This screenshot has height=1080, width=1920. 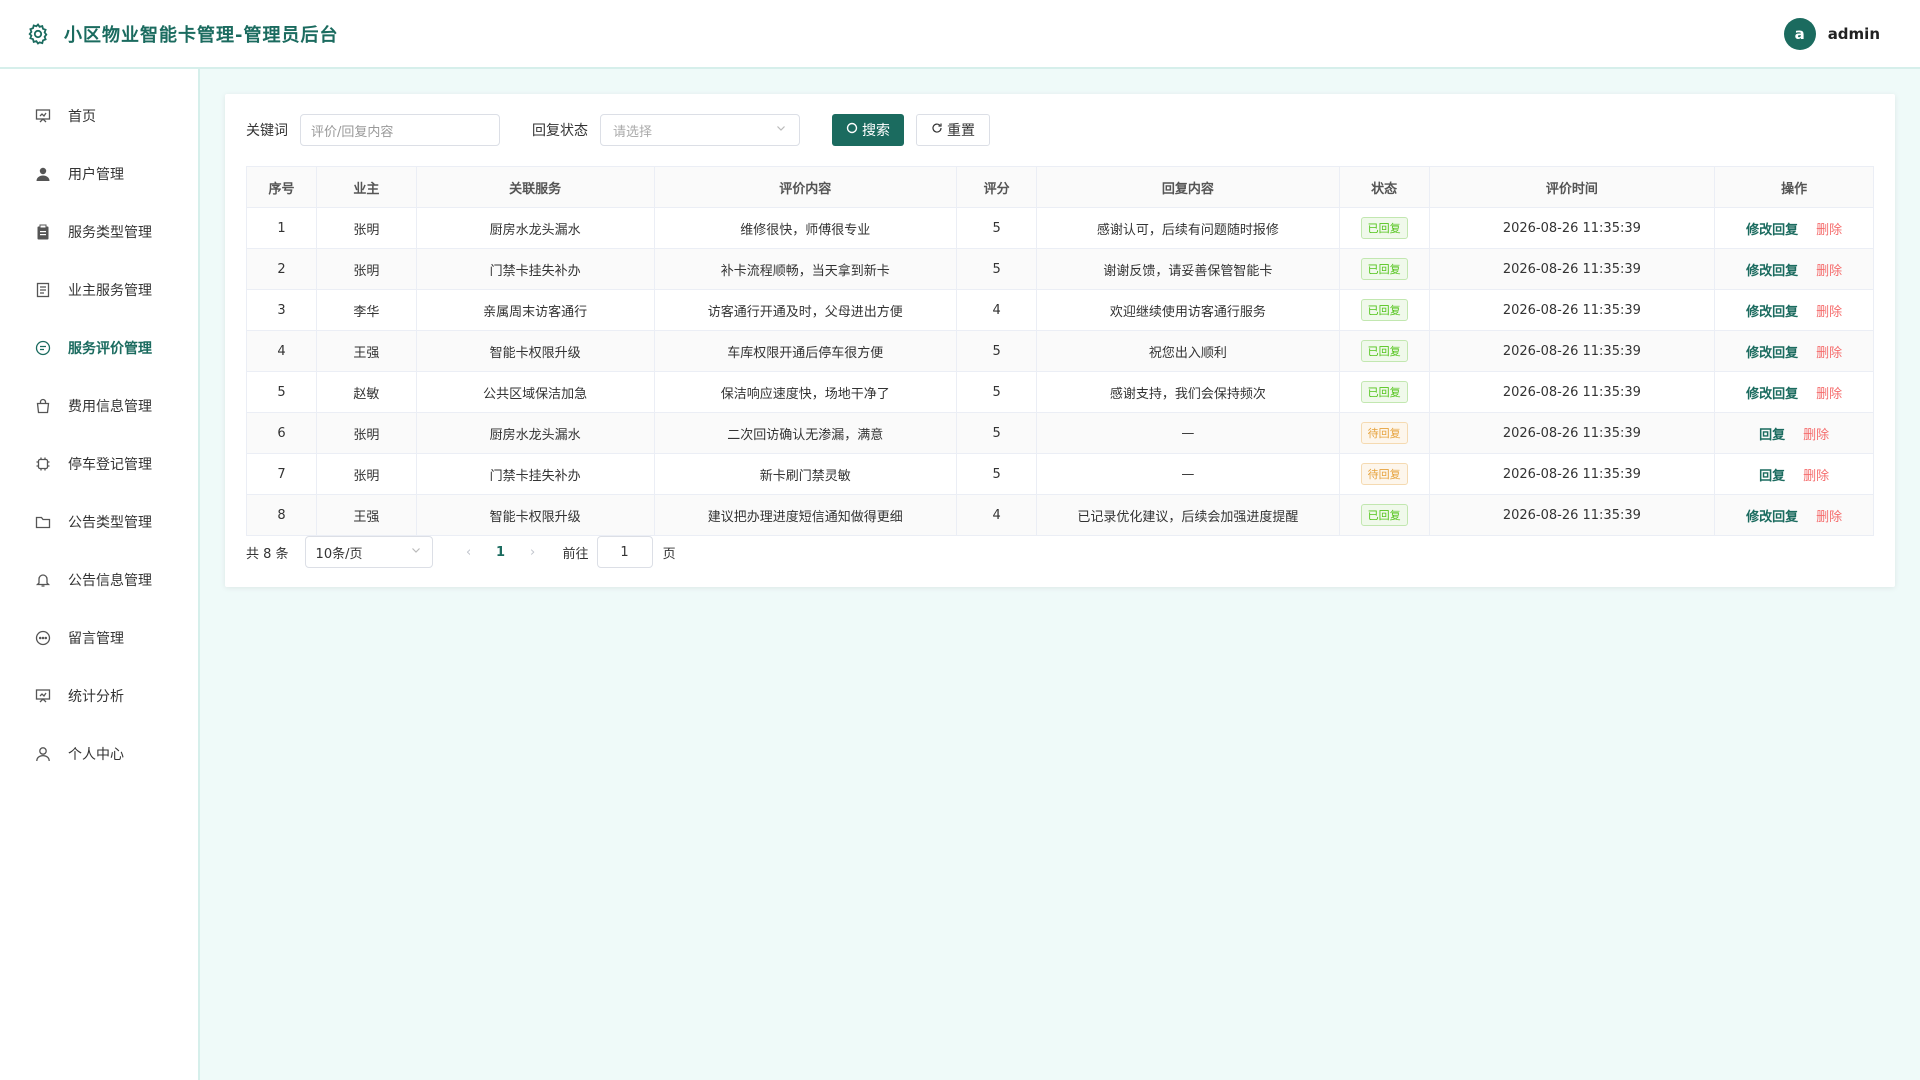 I want to click on comment-cell: 保洁响应速度快，场地干净了, so click(x=806, y=392).